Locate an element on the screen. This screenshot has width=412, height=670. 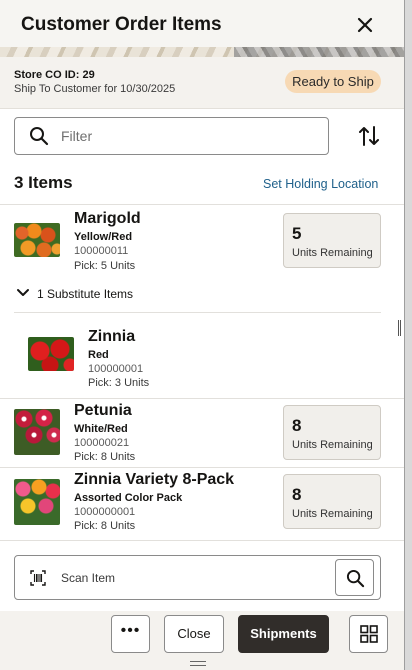
item-name: Zinnia is located at coordinates (112, 336).